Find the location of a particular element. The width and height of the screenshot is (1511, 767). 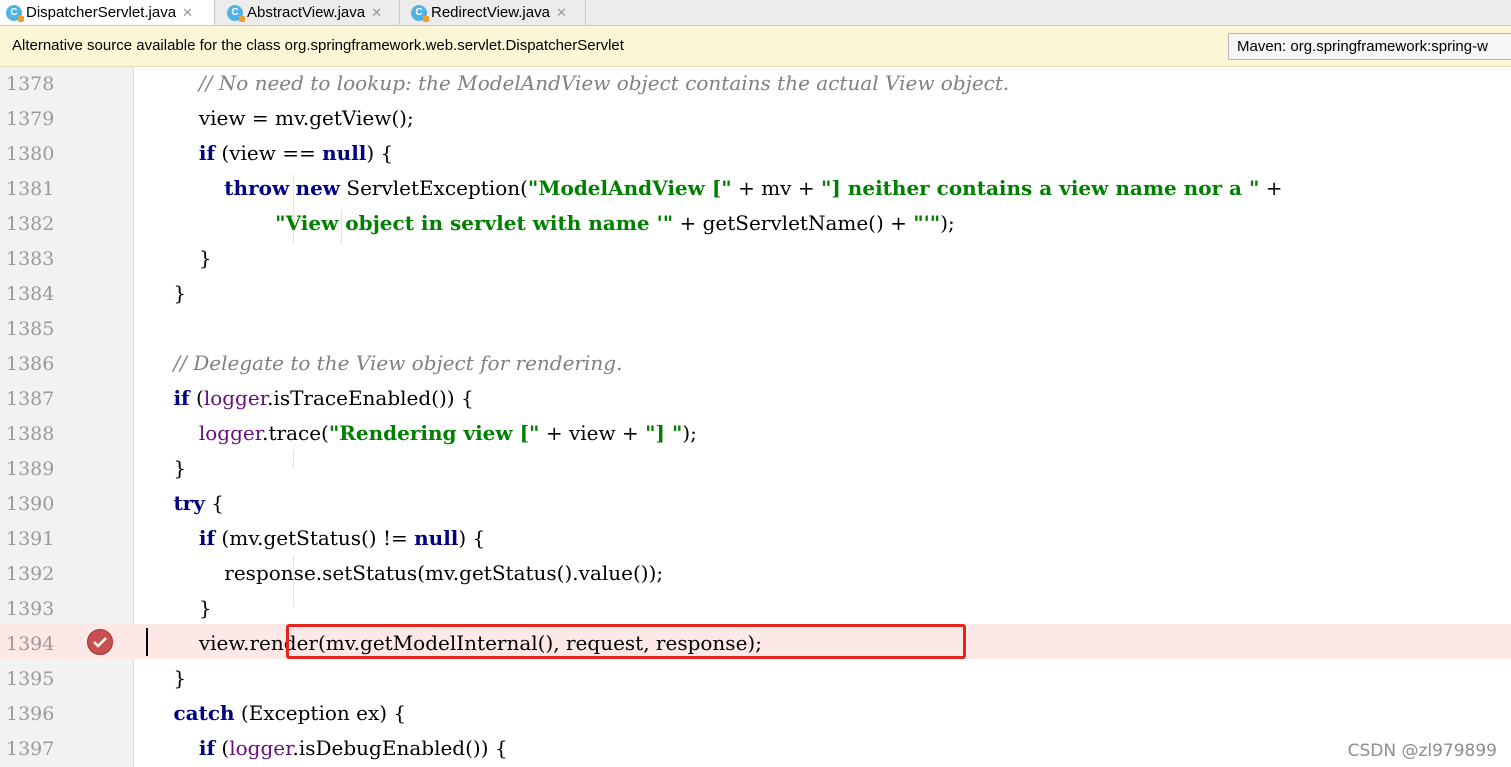

line-number: 1395 is located at coordinates (30, 679).